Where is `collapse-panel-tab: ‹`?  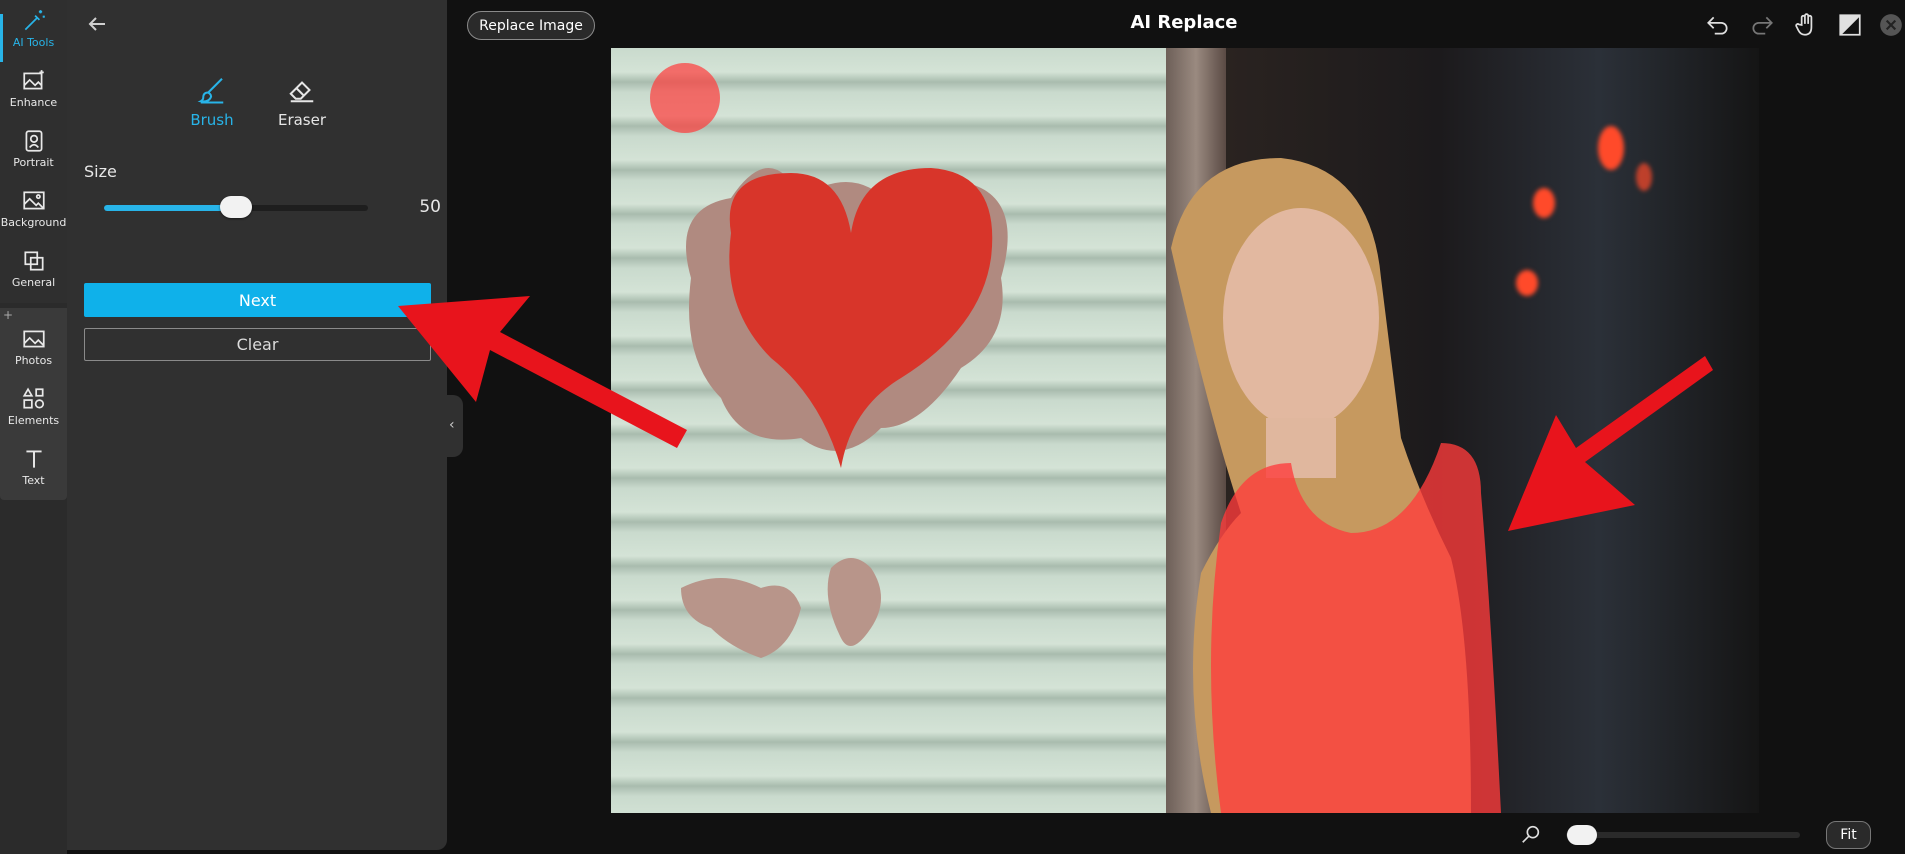 collapse-panel-tab: ‹ is located at coordinates (454, 426).